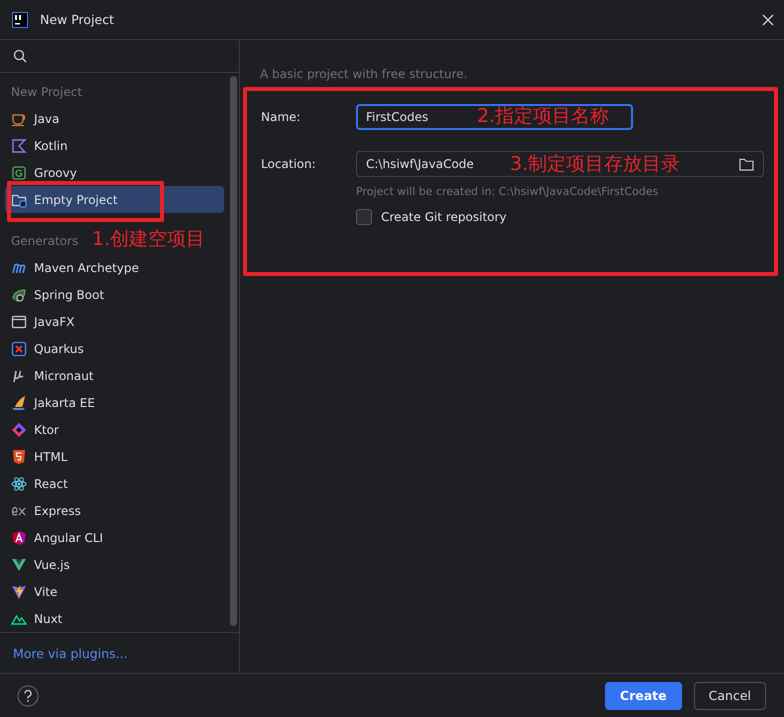  What do you see at coordinates (444, 217) in the screenshot?
I see `checkbox-label: Create Git repository` at bounding box center [444, 217].